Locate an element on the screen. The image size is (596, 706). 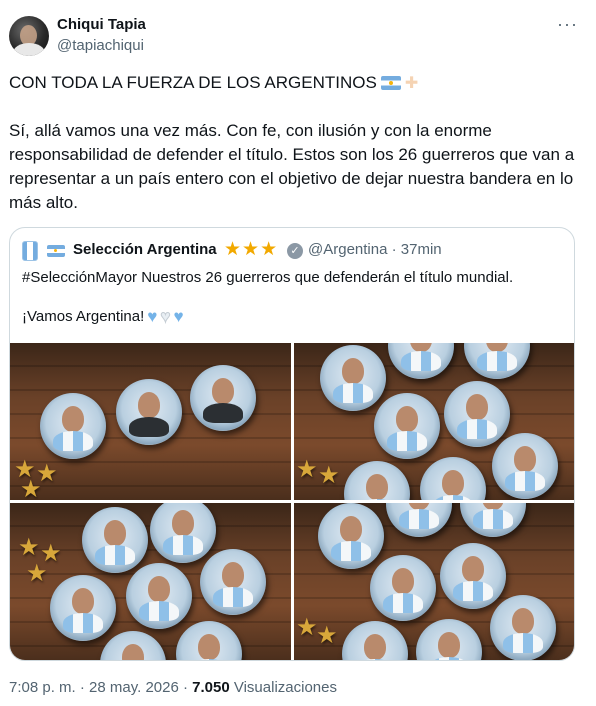
photo-pins-2: ★ ★ is located at coordinates (434, 421).